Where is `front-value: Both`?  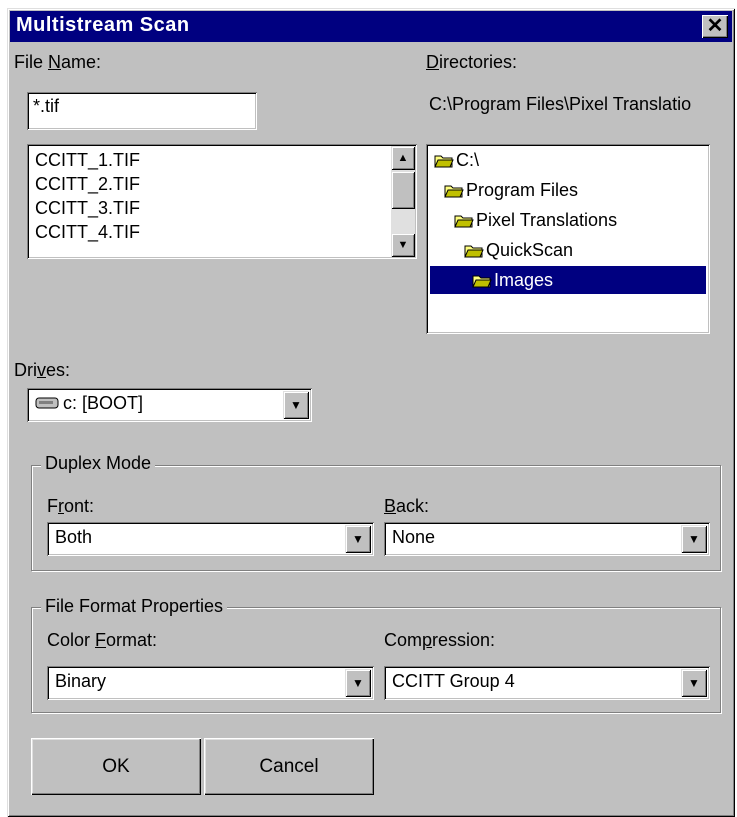 front-value: Both is located at coordinates (74, 537).